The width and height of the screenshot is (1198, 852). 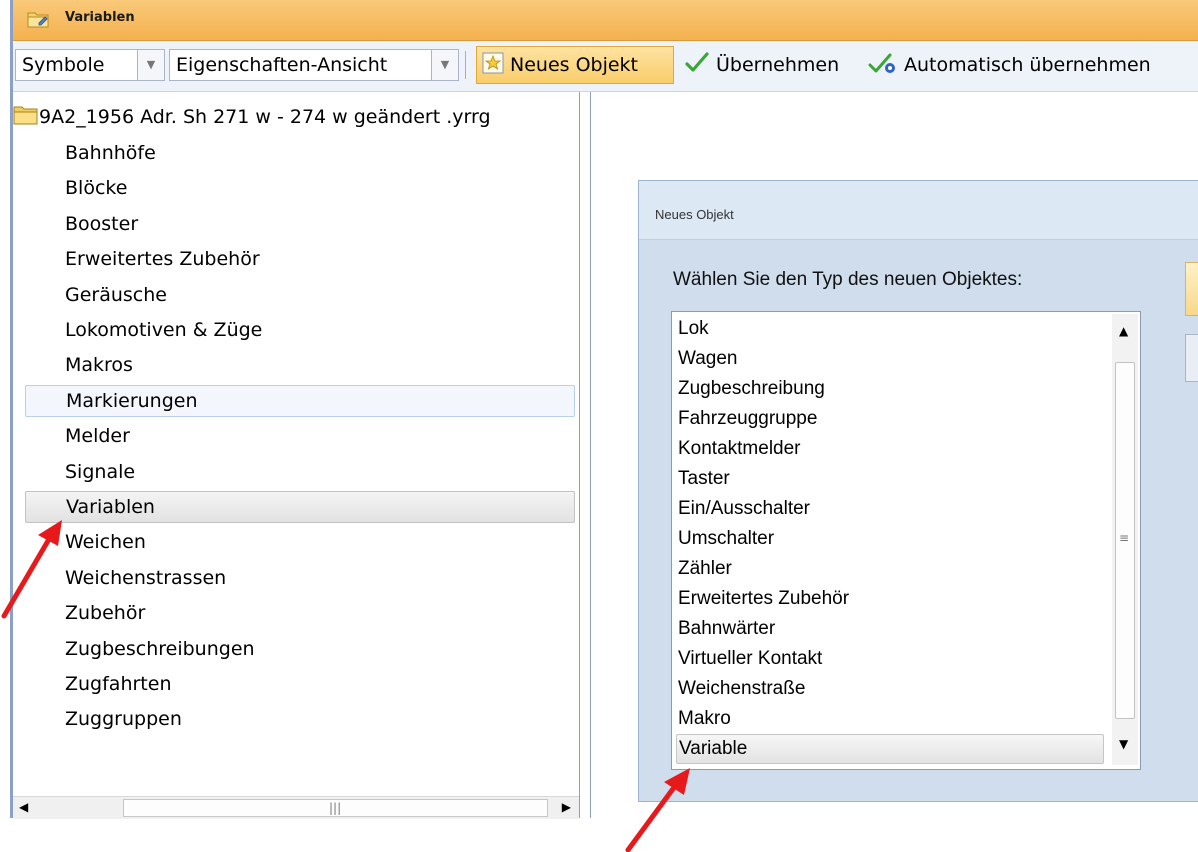 What do you see at coordinates (890, 629) in the screenshot?
I see `object-type-item: Bahnwärter` at bounding box center [890, 629].